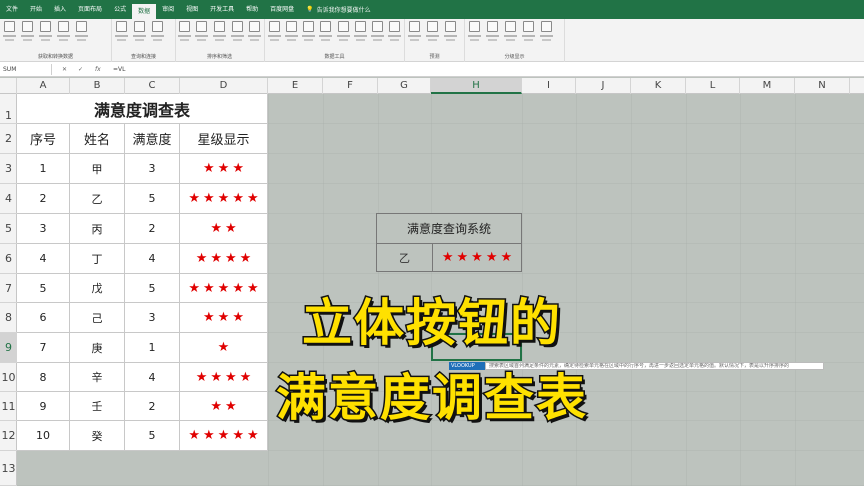  I want to click on survey-cell: 丁, so click(97, 259).